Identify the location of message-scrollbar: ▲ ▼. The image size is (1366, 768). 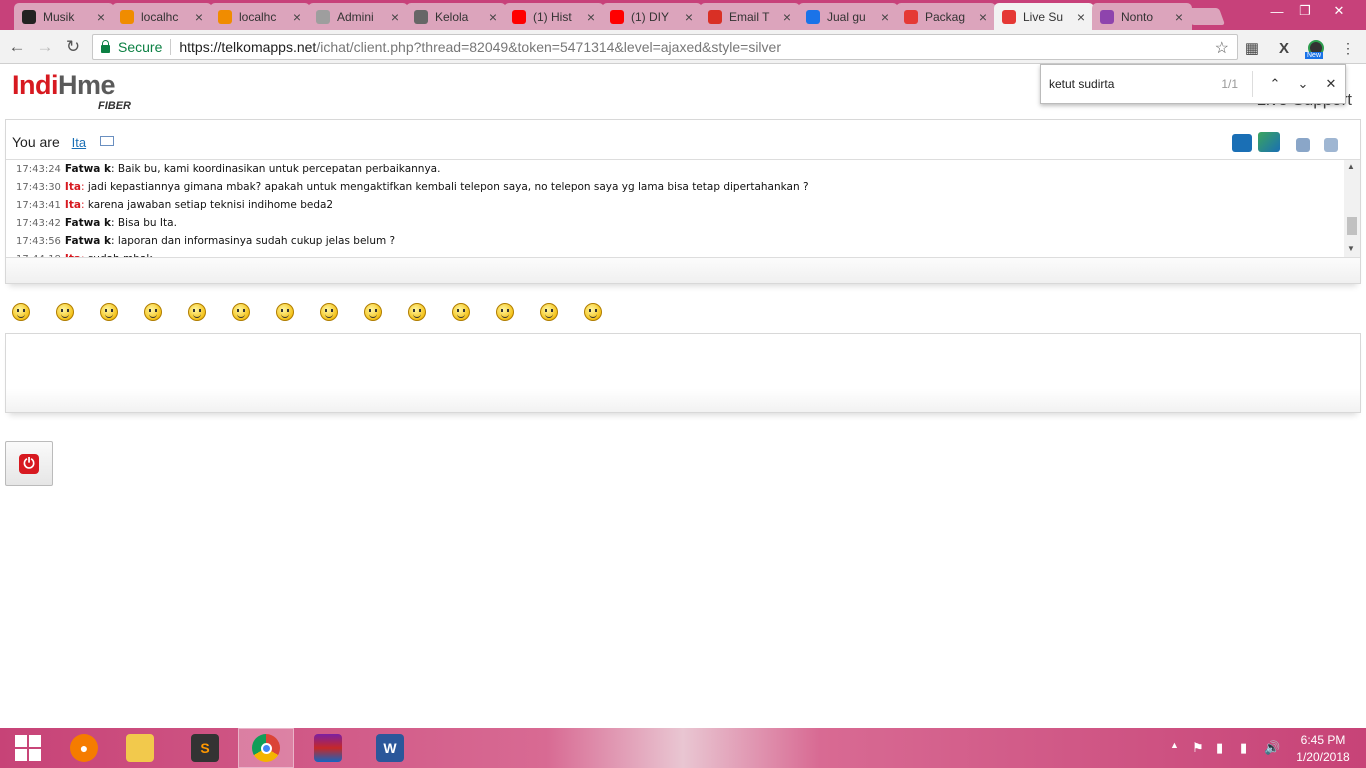
(1352, 208).